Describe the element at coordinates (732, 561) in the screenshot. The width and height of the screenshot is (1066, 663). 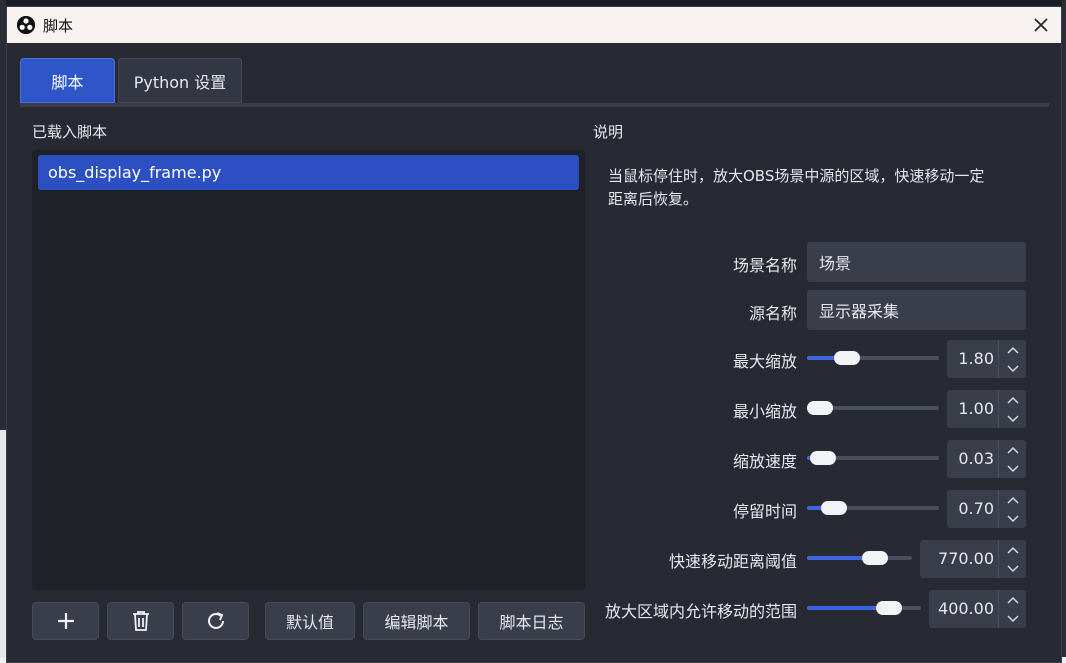
I see `move-threshold-label: 快速移动距离阈值` at that location.